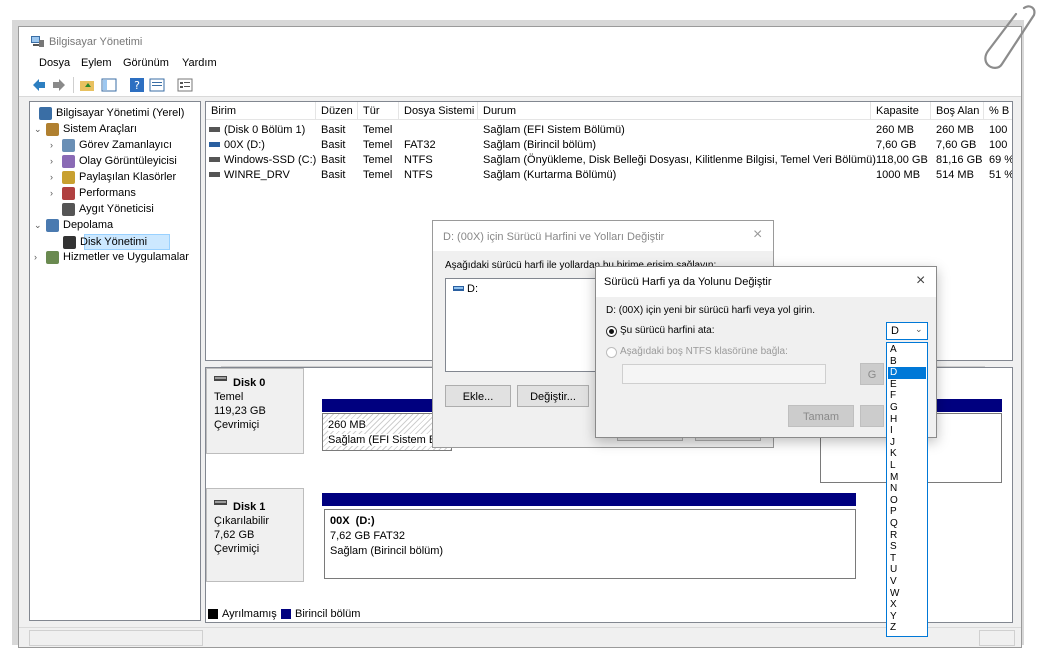 This screenshot has width=1040, height=652. I want to click on drive-letter-option: H, so click(907, 420).